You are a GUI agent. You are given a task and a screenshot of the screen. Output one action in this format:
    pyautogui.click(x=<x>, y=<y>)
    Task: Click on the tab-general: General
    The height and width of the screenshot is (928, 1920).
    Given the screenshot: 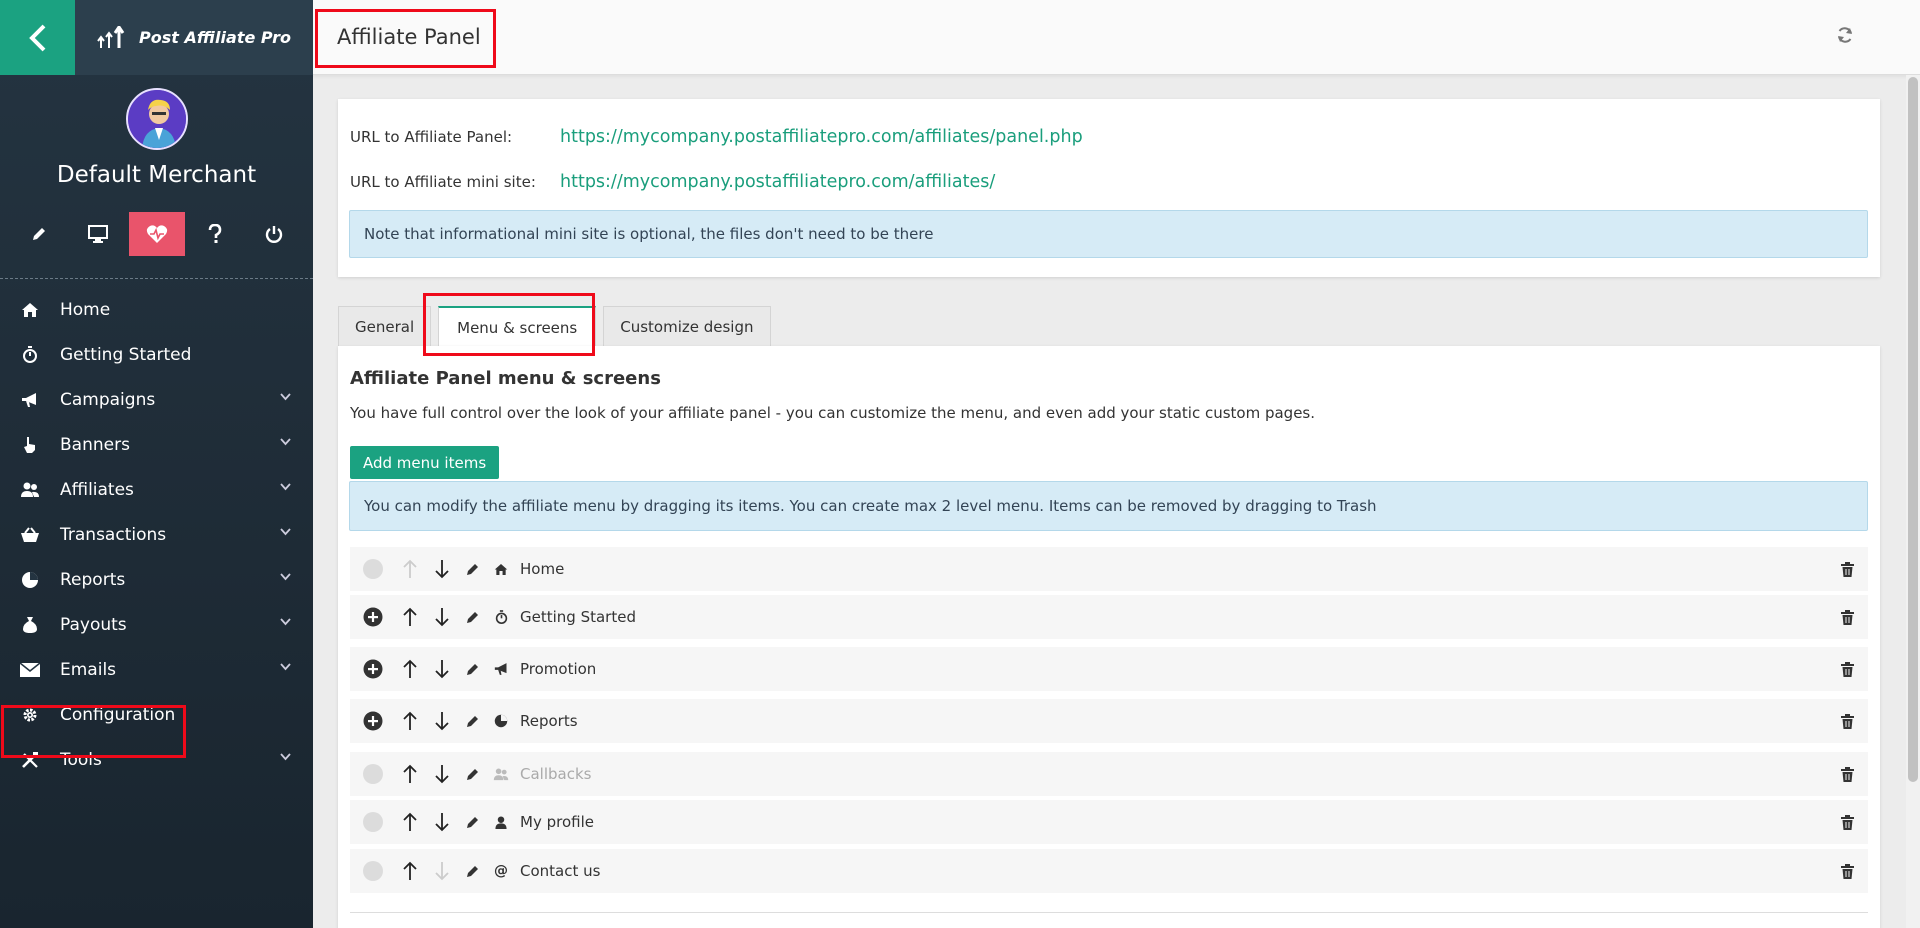 What is the action you would take?
    pyautogui.click(x=385, y=326)
    